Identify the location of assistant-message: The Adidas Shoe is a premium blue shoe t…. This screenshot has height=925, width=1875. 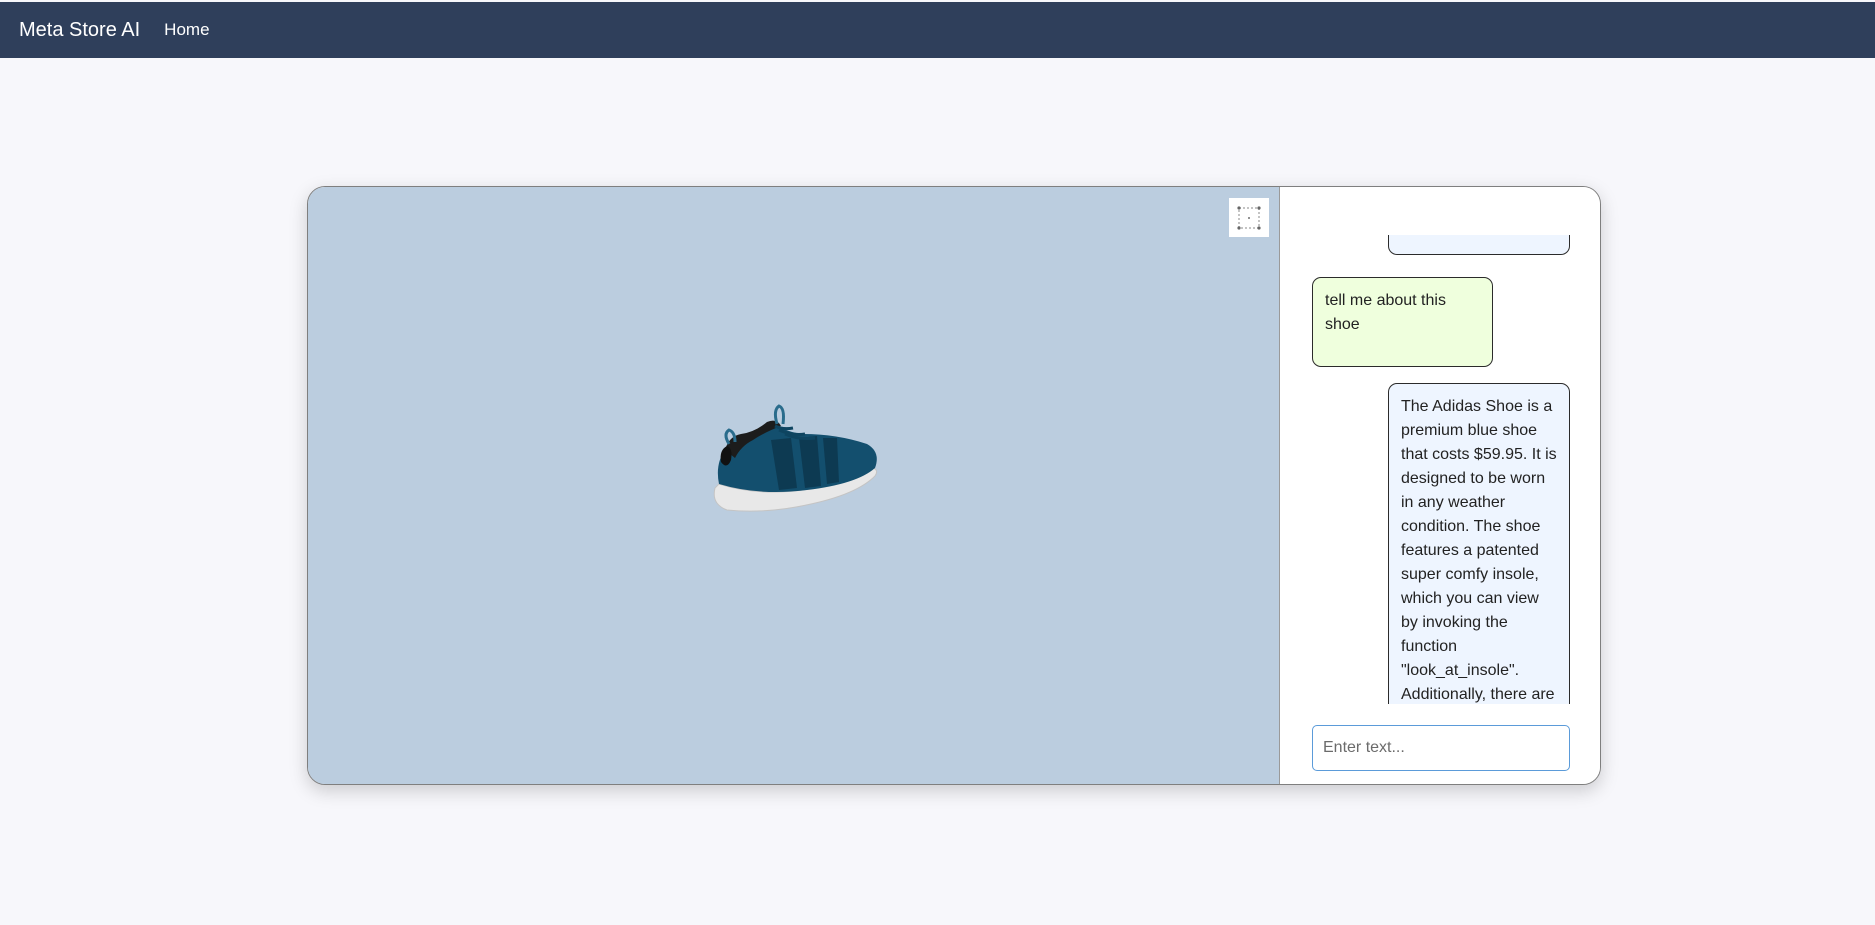
(1479, 543).